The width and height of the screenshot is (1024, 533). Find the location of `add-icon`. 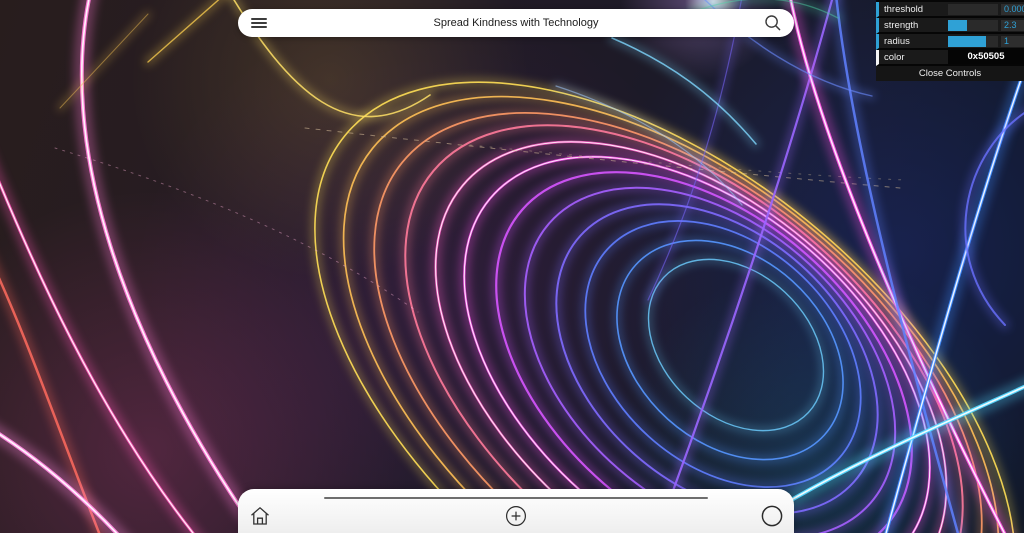

add-icon is located at coordinates (516, 516).